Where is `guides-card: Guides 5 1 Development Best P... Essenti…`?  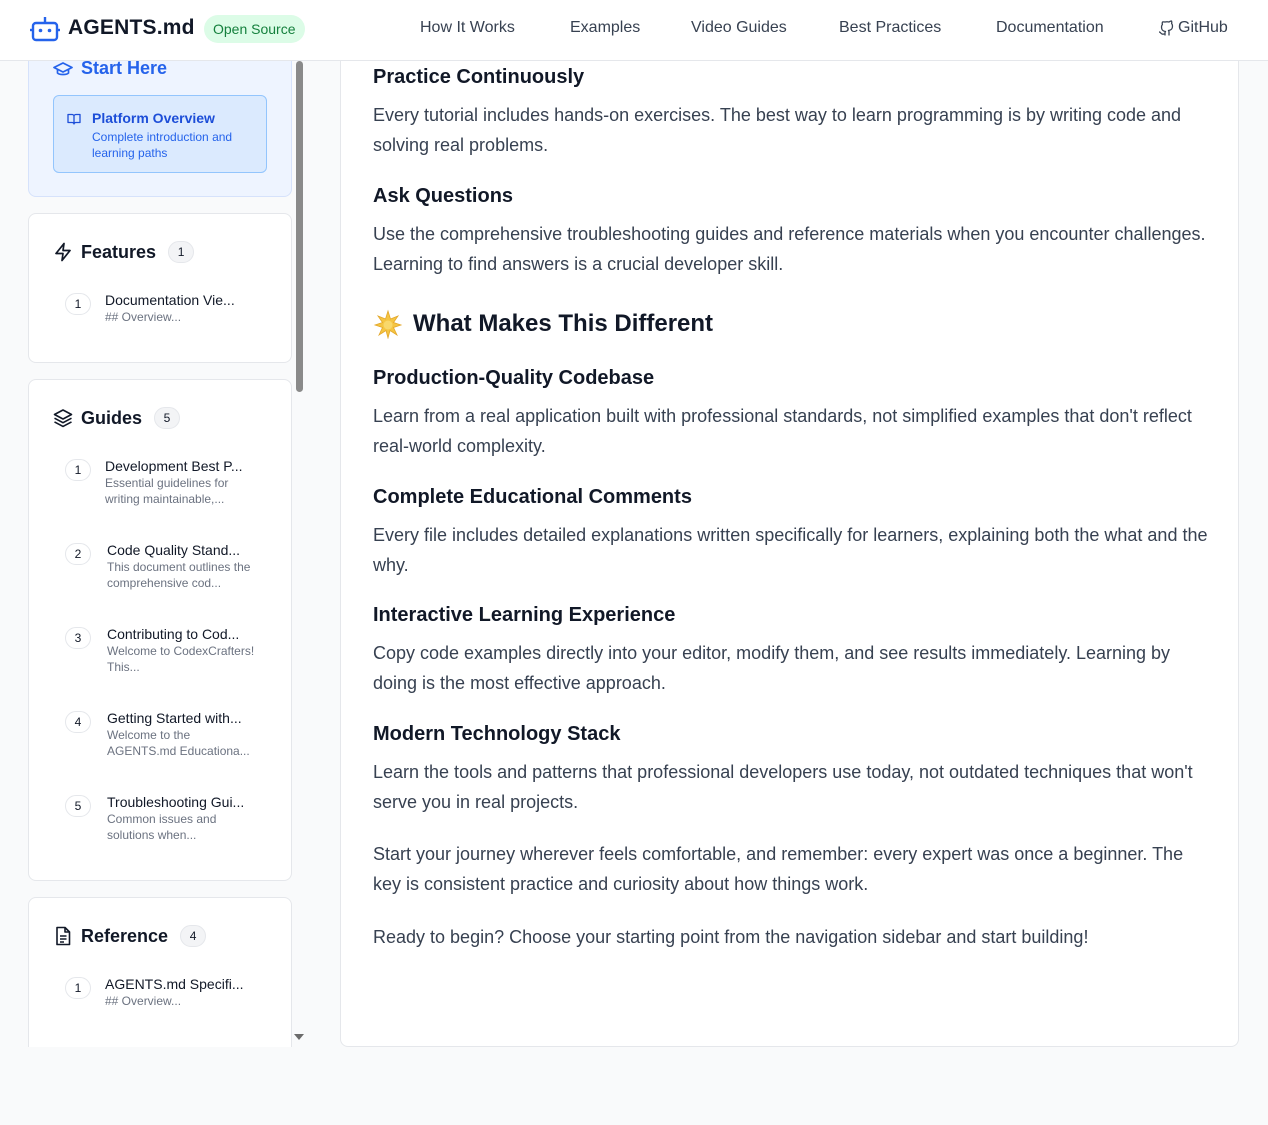
guides-card: Guides 5 1 Development Best P... Essenti… is located at coordinates (160, 630).